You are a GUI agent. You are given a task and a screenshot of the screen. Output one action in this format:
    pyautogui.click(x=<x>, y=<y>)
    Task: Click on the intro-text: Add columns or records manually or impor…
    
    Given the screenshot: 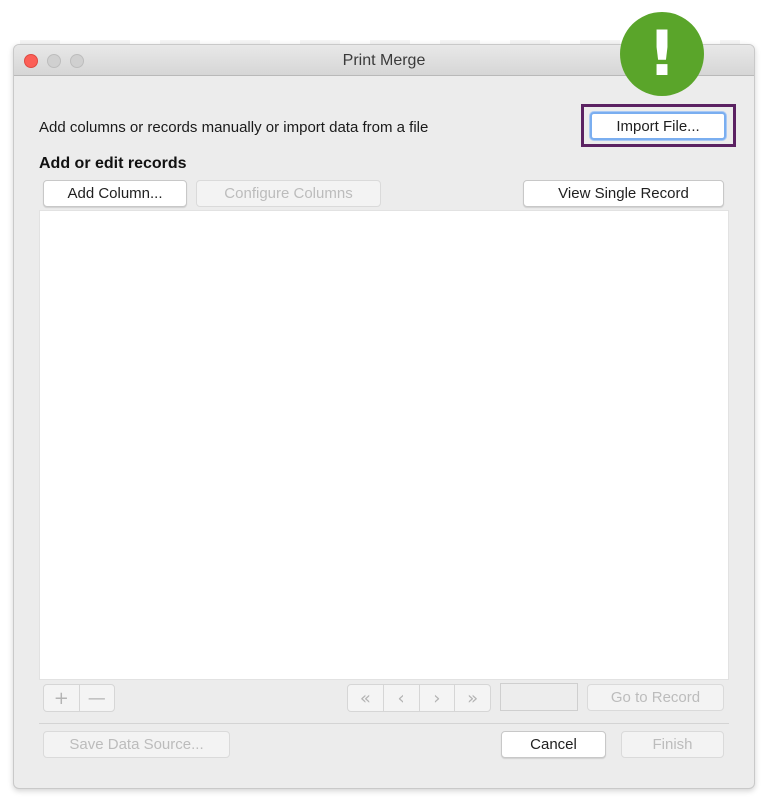 What is the action you would take?
    pyautogui.click(x=234, y=127)
    